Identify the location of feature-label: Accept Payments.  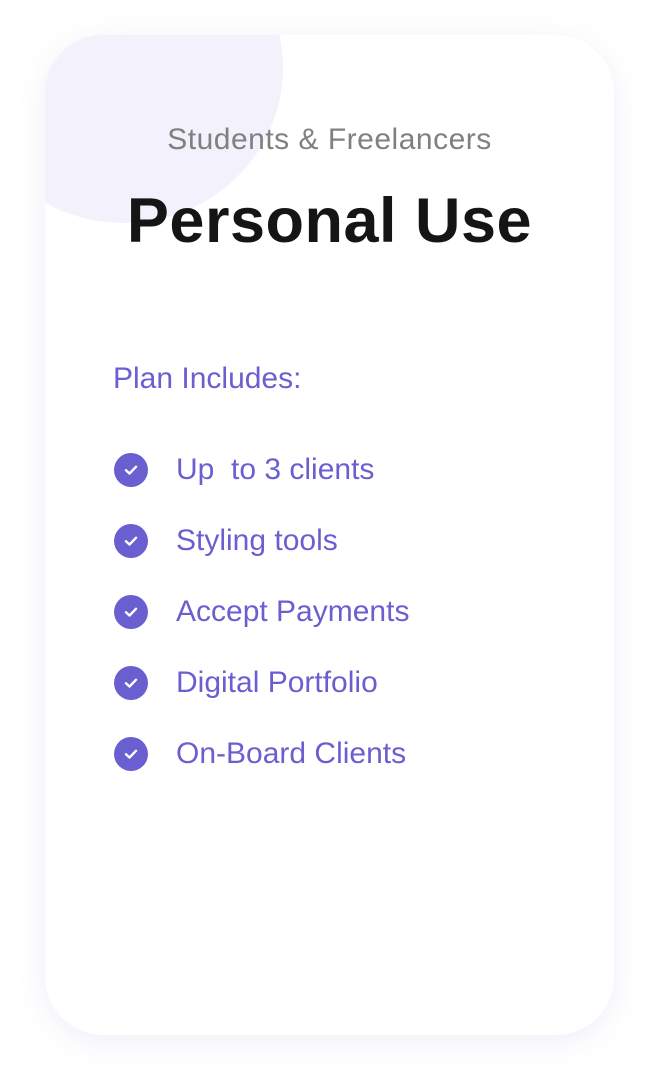
(293, 611).